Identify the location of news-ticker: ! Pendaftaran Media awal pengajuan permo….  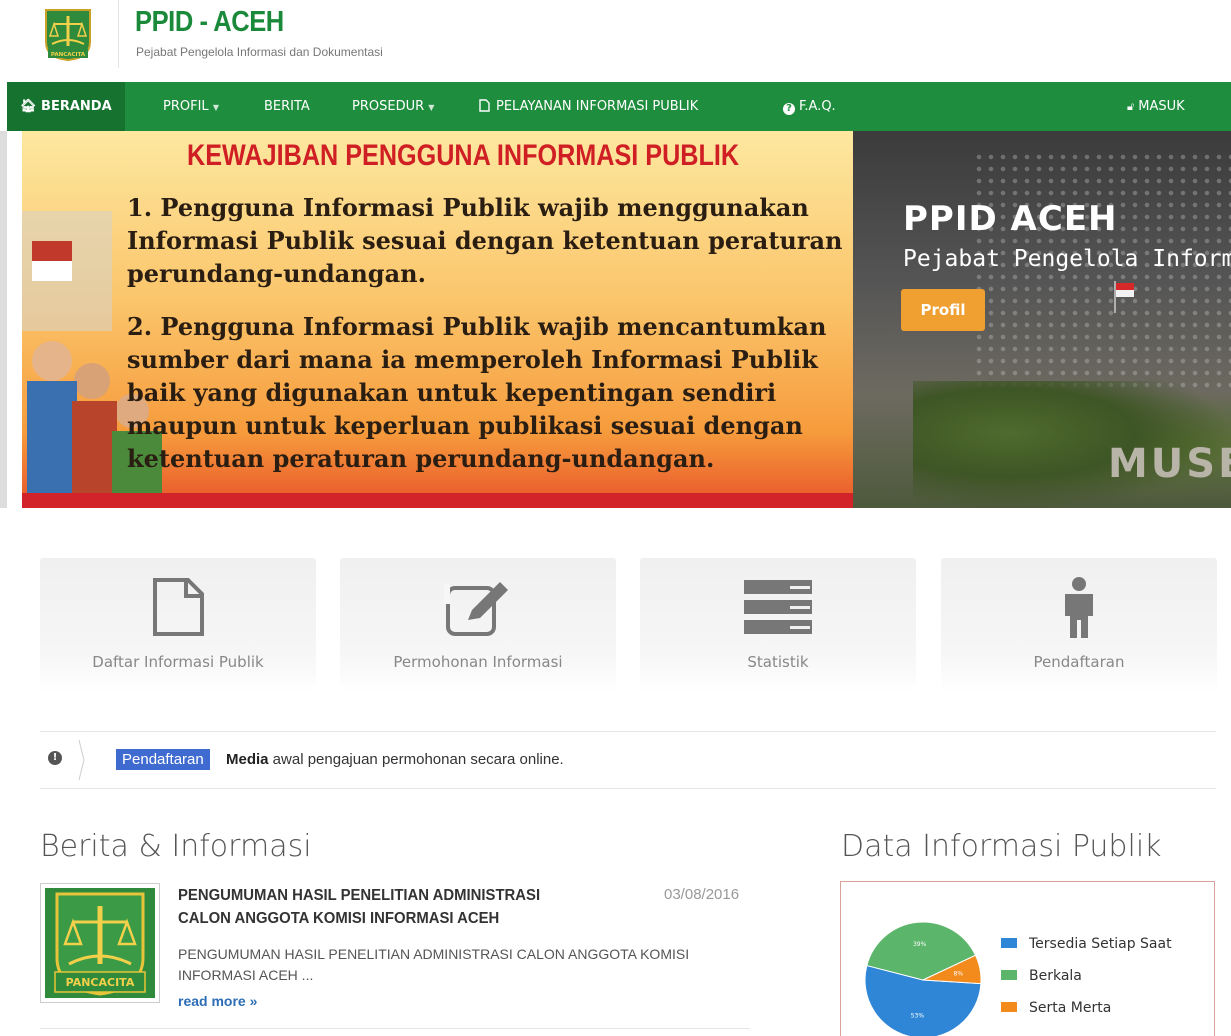
(628, 760).